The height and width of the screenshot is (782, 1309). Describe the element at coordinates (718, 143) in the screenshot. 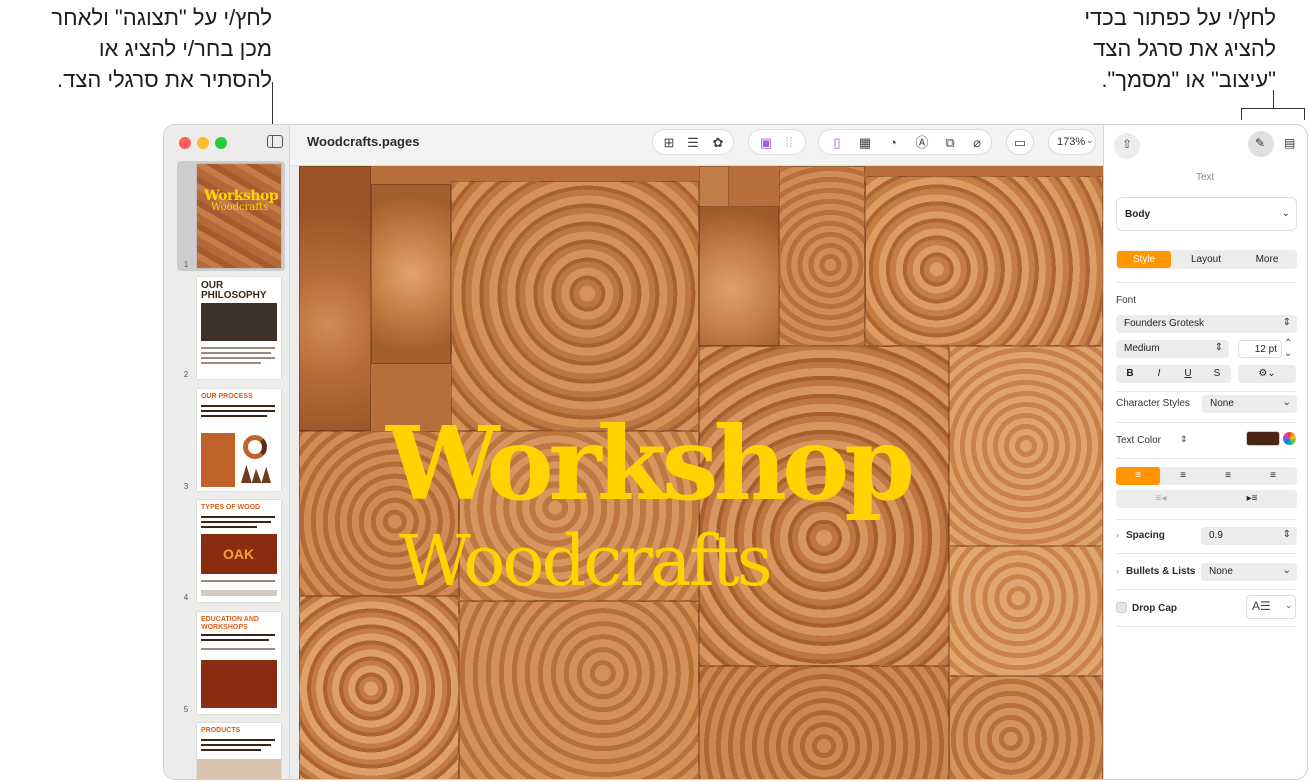

I see `format-brush-icon: ✿` at that location.